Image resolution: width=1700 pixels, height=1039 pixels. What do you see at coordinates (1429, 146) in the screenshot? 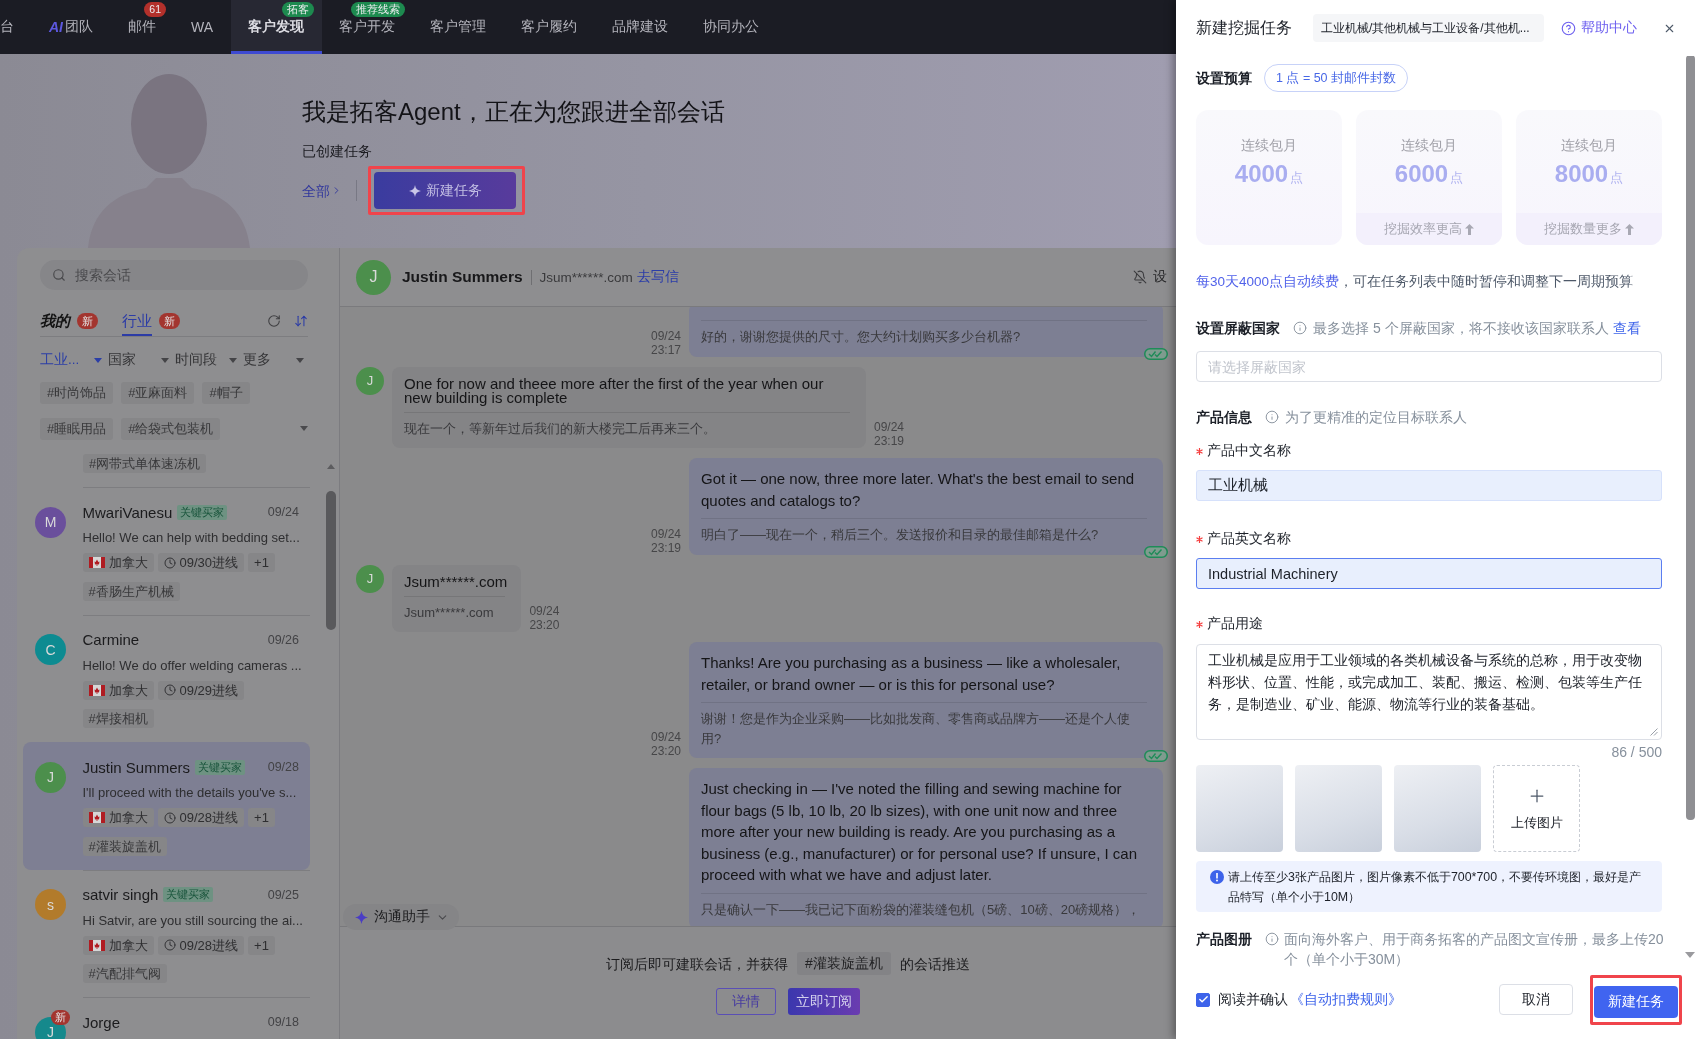
I see `plan-caption: 连续包月` at bounding box center [1429, 146].